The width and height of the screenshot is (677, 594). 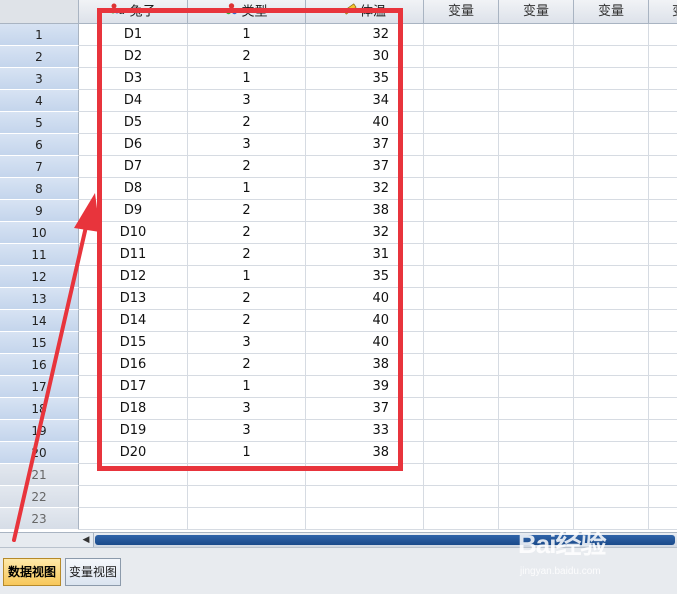 I want to click on row-header: 22, so click(x=39, y=497).